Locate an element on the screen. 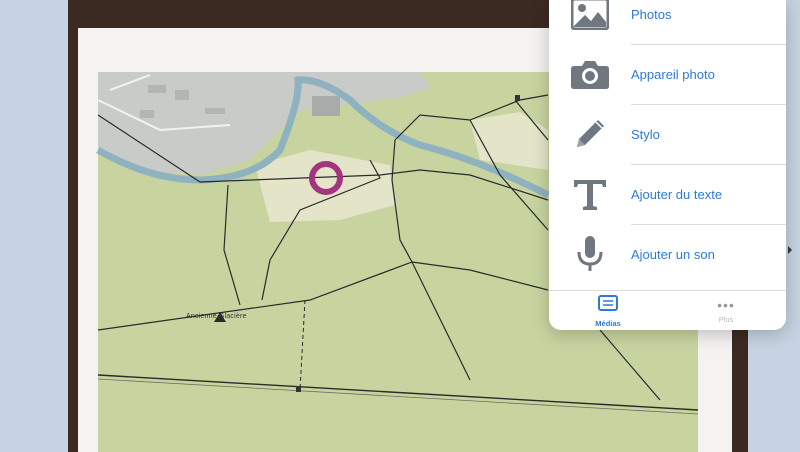 The width and height of the screenshot is (800, 452). menu-item-add-sound: Ajouter un son is located at coordinates (667, 254).